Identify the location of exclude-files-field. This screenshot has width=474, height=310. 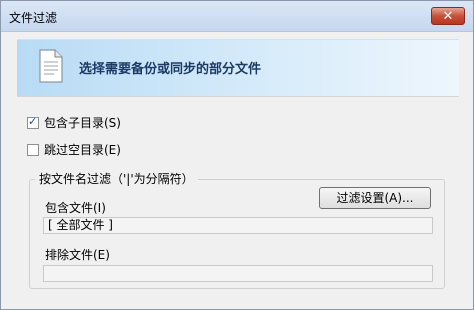
(238, 273).